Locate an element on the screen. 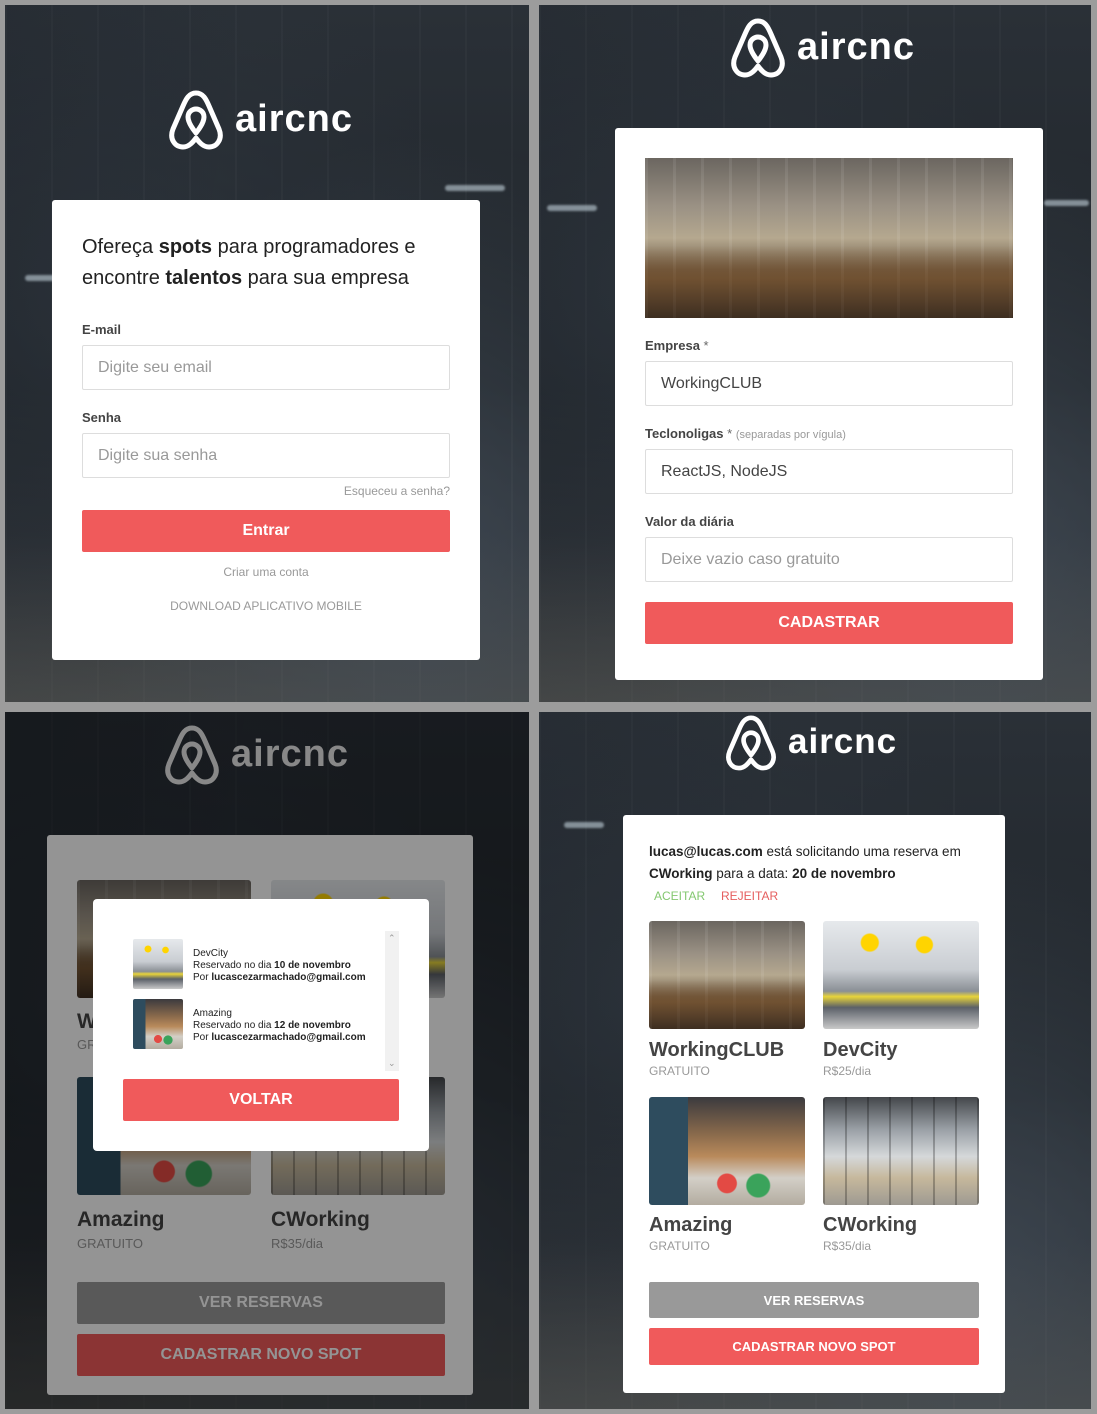 Image resolution: width=1097 pixels, height=1414 pixels. register-spot-button: CADASTRAR is located at coordinates (829, 623).